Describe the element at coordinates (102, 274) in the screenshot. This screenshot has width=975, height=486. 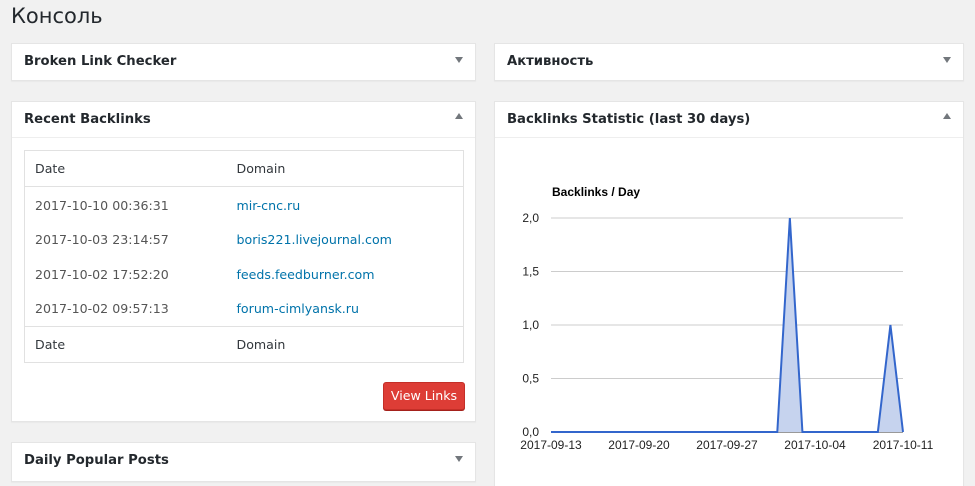
I see `backlink-date: 2017-10-02 17:52:20` at that location.